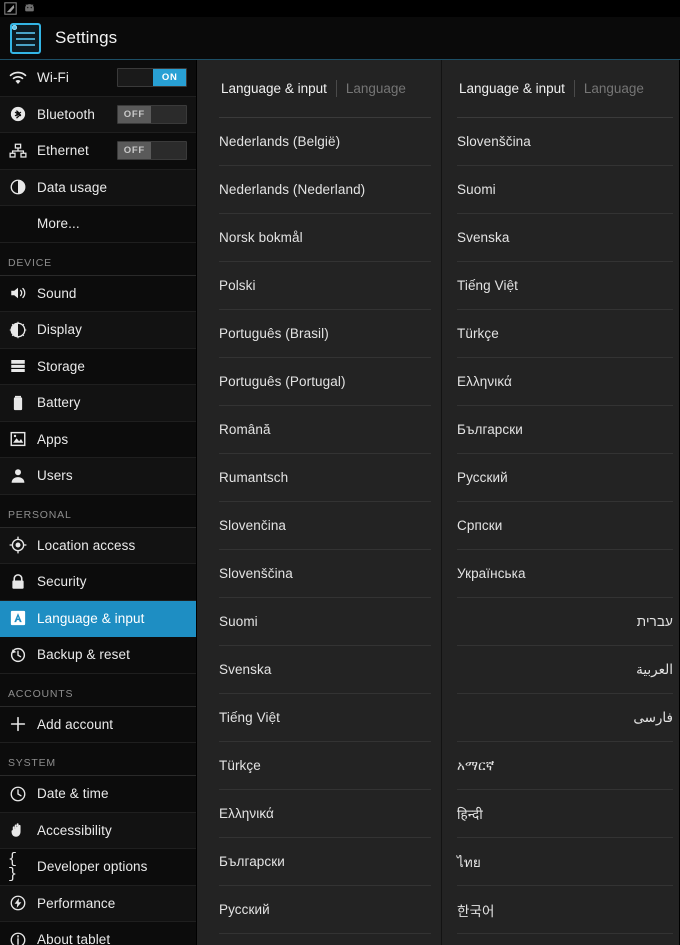 This screenshot has width=680, height=945. I want to click on sidebar-item-ethernet: Ethernet OFF, so click(98, 151).